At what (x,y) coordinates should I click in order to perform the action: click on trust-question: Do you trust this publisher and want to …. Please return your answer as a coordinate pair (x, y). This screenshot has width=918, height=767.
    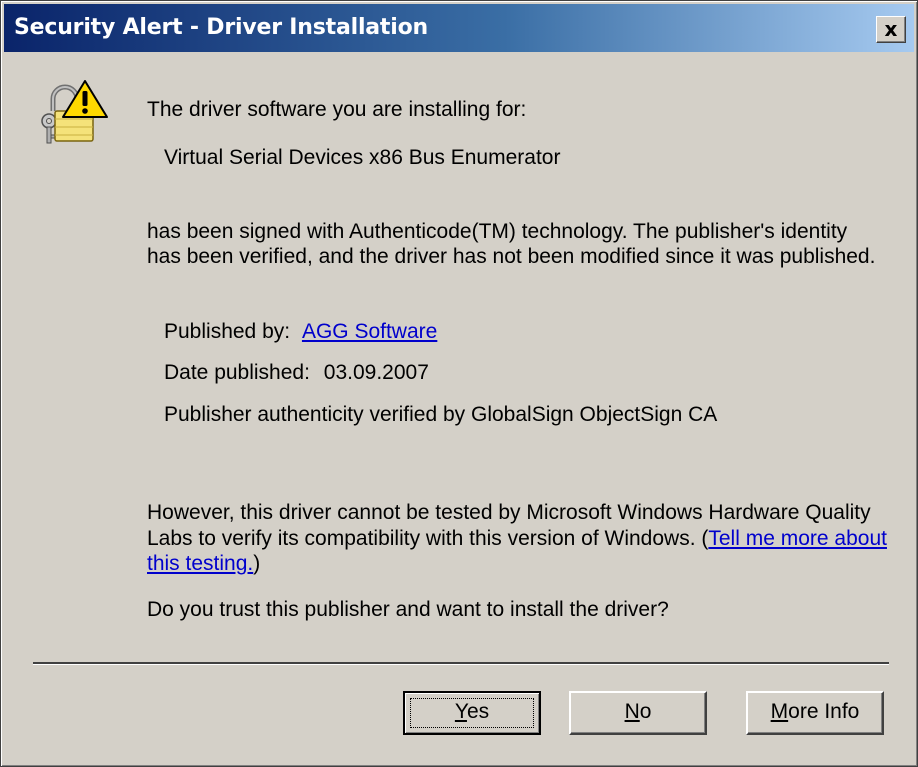
    Looking at the image, I should click on (408, 609).